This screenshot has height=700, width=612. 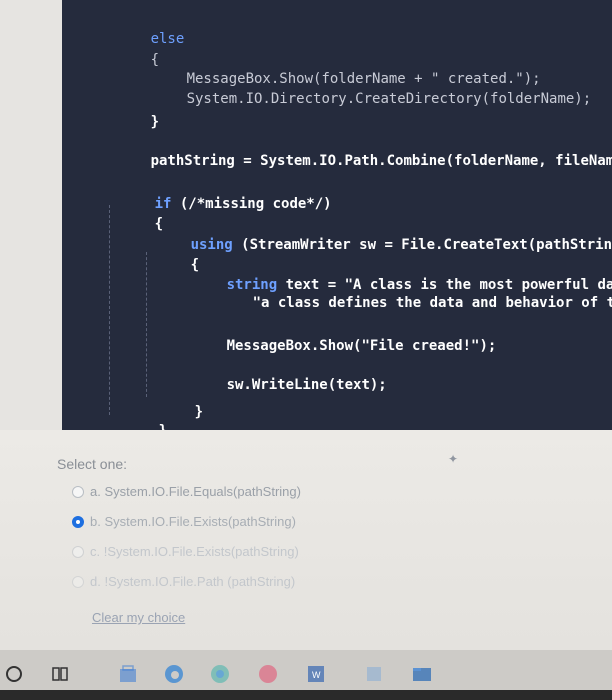 What do you see at coordinates (128, 674) in the screenshot?
I see `store-icon` at bounding box center [128, 674].